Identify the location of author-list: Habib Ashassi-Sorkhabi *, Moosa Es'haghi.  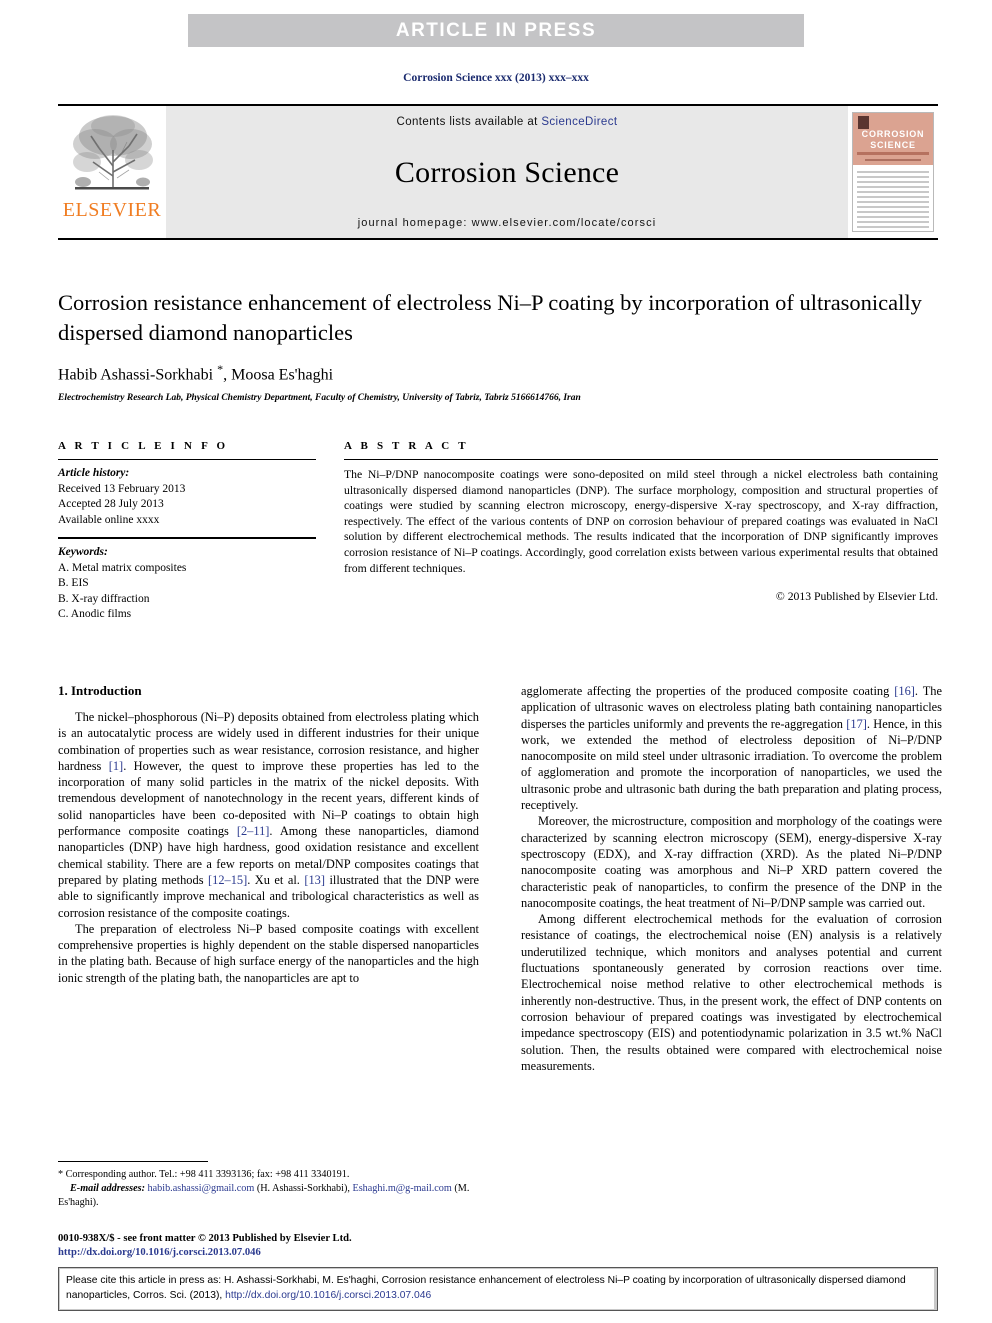
(498, 373).